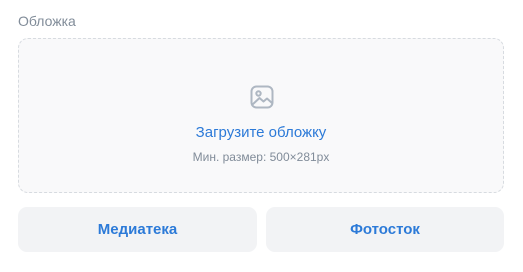 The width and height of the screenshot is (523, 272). I want to click on upload-cover-link: Загрузите обложку, so click(261, 133).